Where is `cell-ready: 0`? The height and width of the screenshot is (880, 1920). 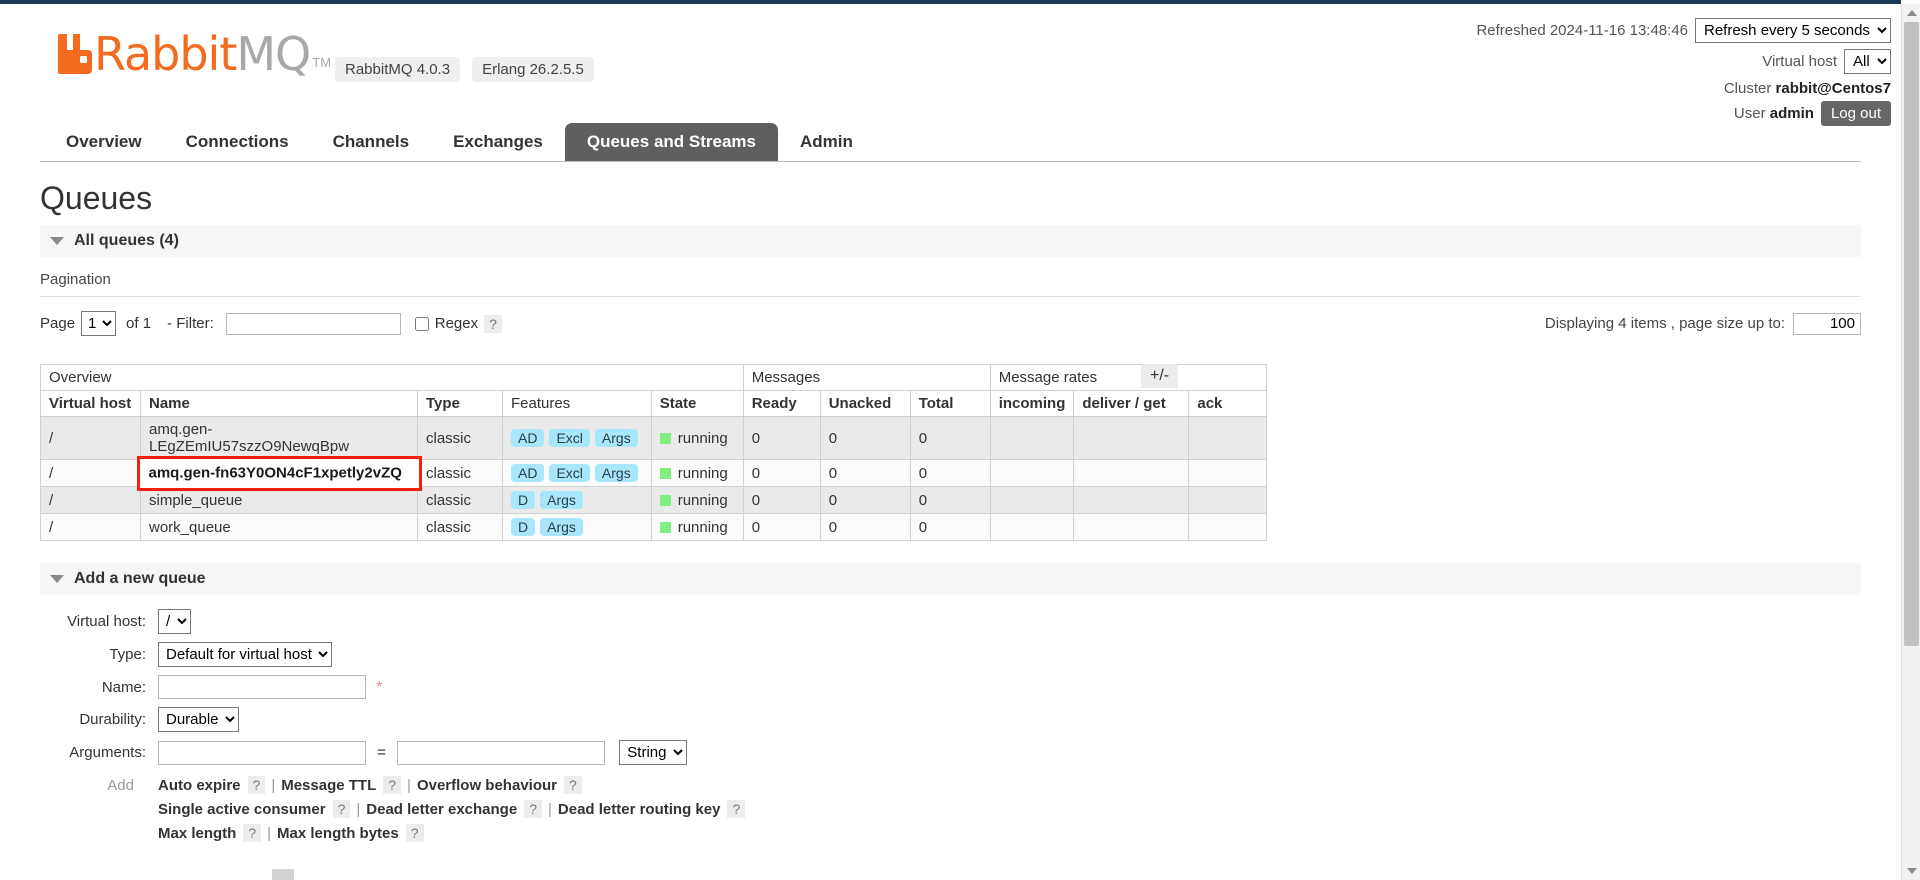 cell-ready: 0 is located at coordinates (781, 438).